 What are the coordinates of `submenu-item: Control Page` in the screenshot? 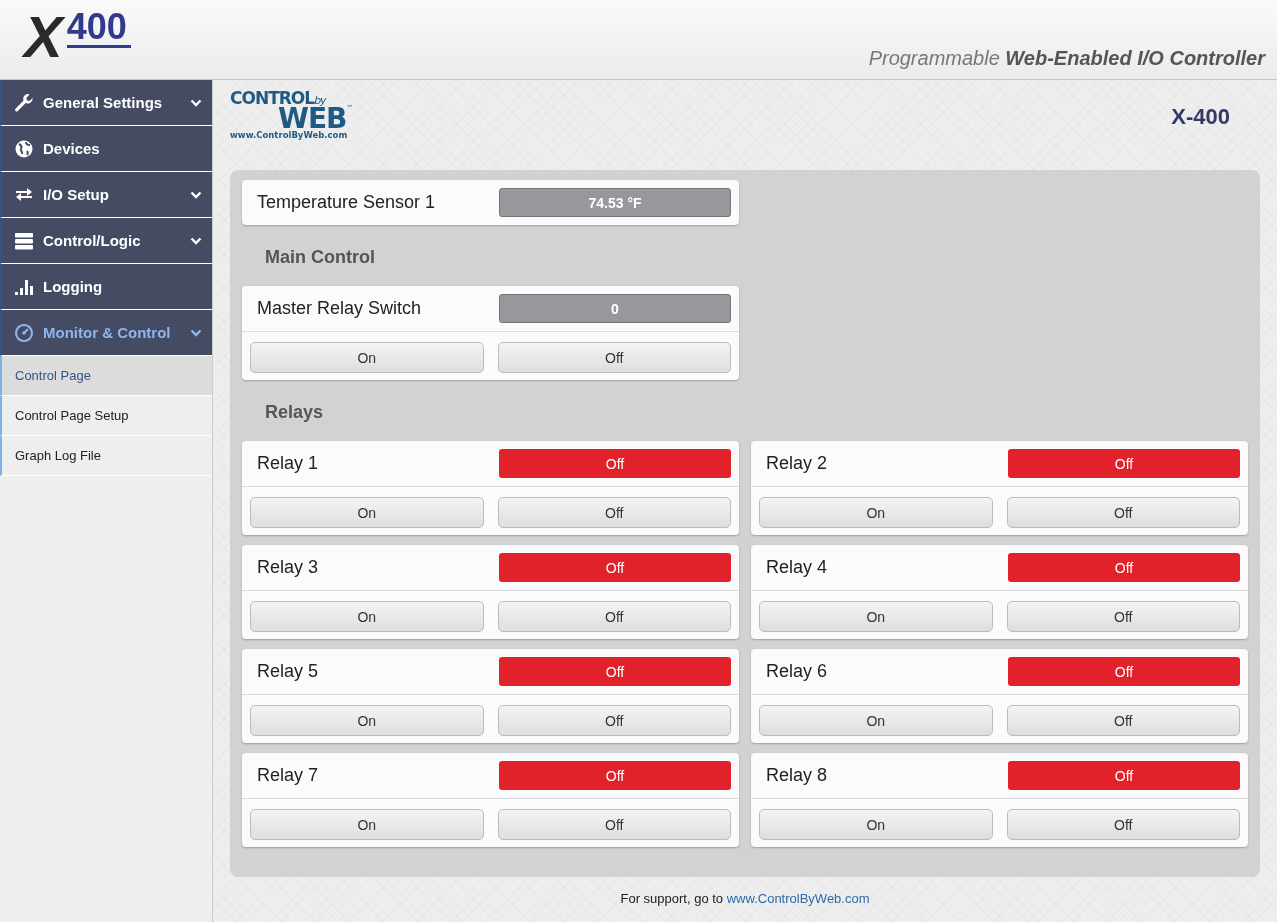 It's located at (106, 376).